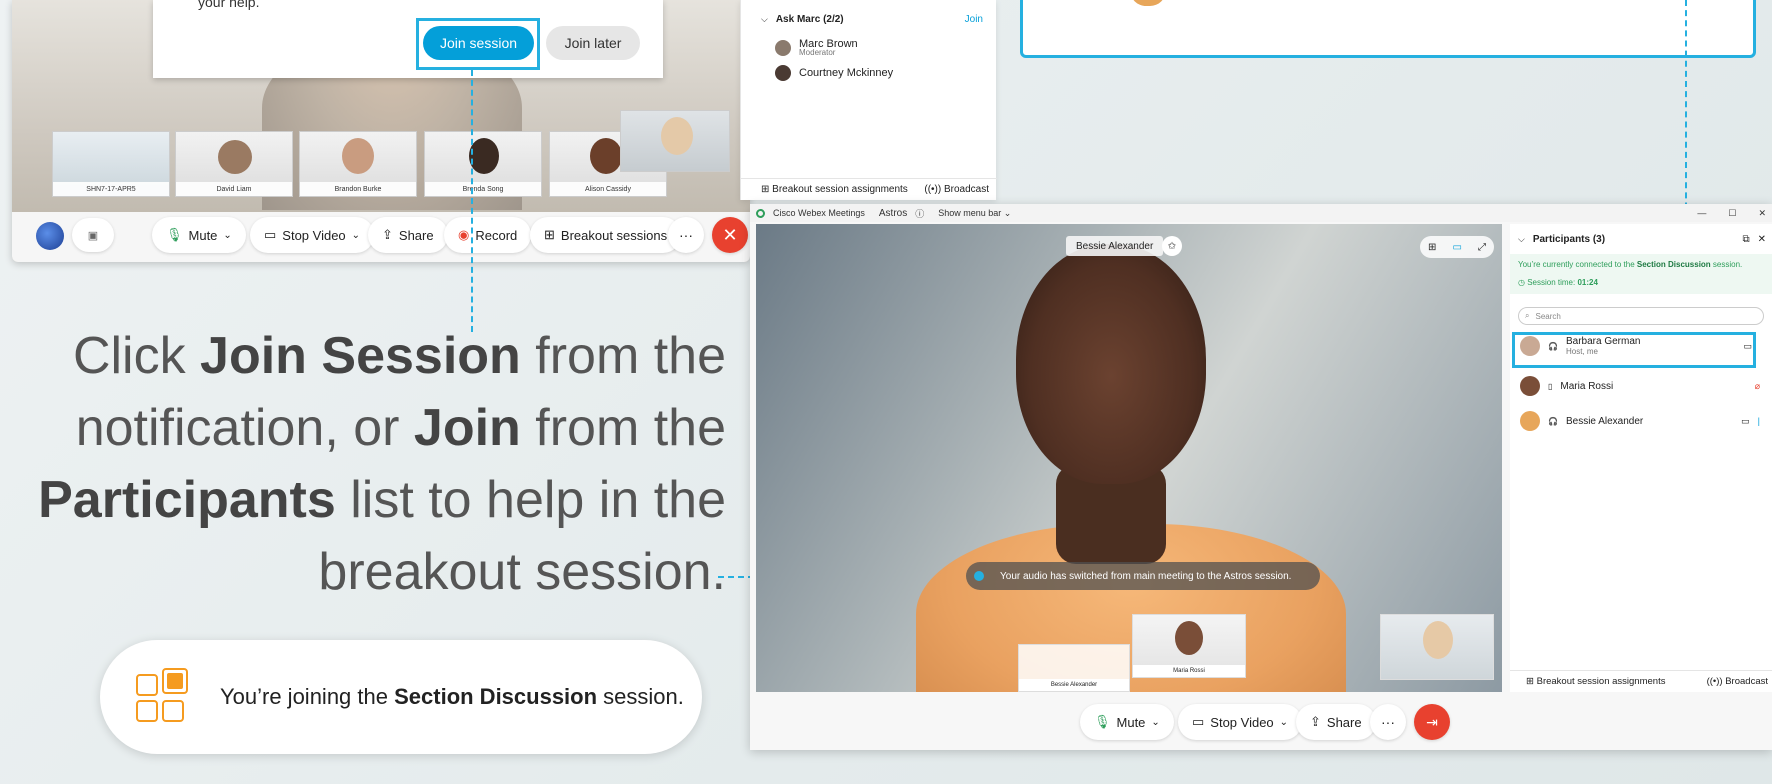  I want to click on grid-icon: ⊞, so click(1531, 681).